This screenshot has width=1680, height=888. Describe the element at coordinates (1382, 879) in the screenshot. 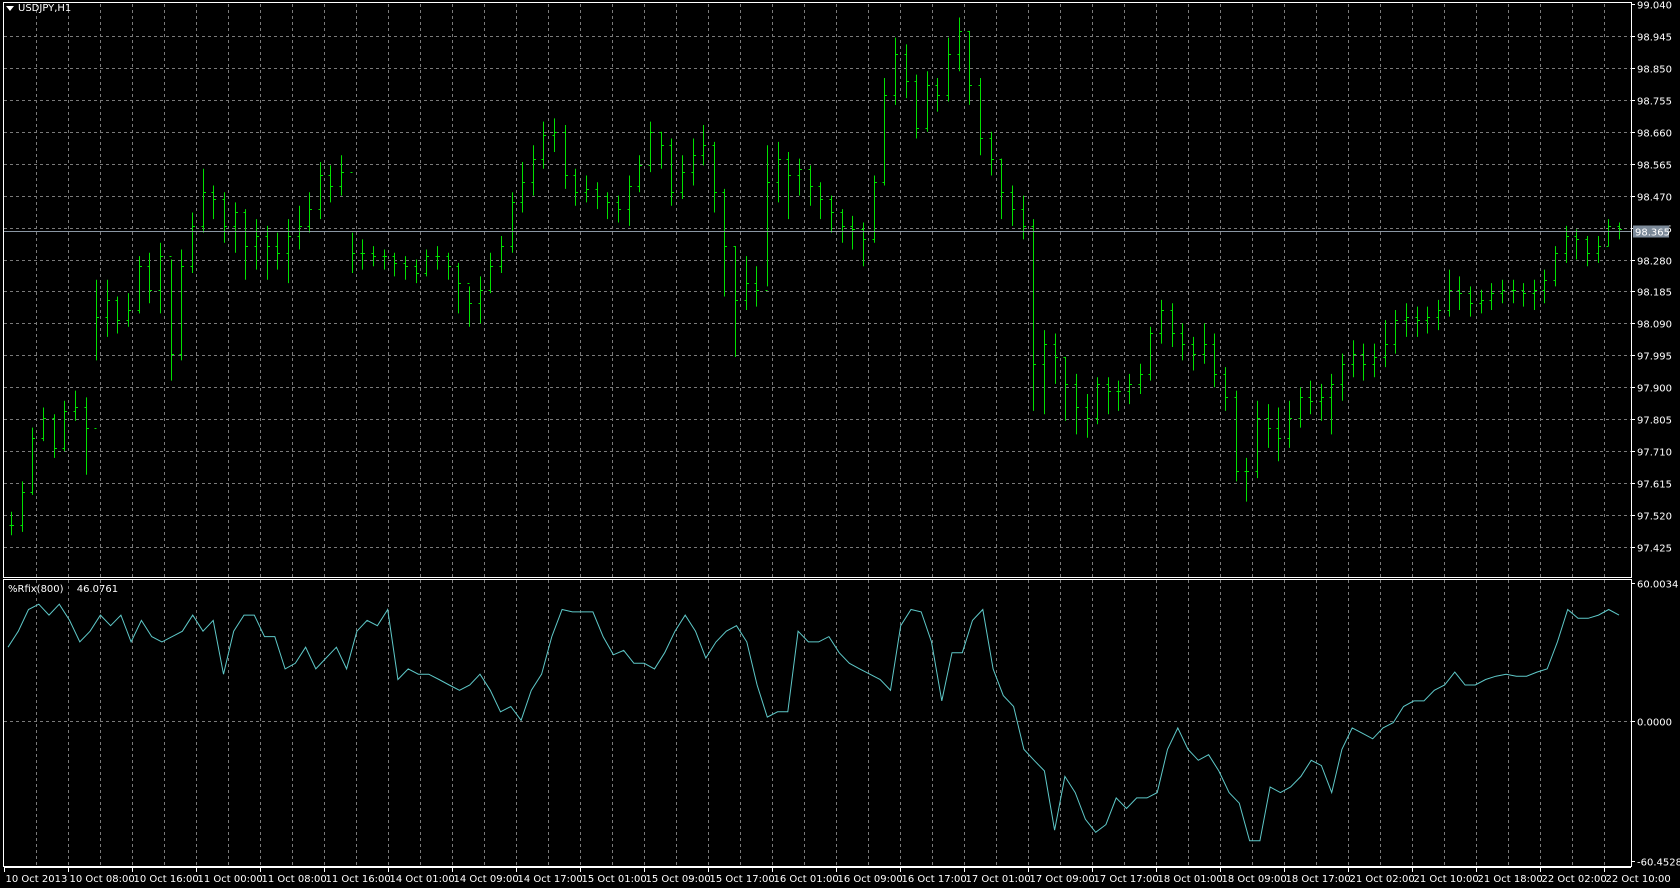

I see `time-axis-label: 21 Oct 02:00` at that location.